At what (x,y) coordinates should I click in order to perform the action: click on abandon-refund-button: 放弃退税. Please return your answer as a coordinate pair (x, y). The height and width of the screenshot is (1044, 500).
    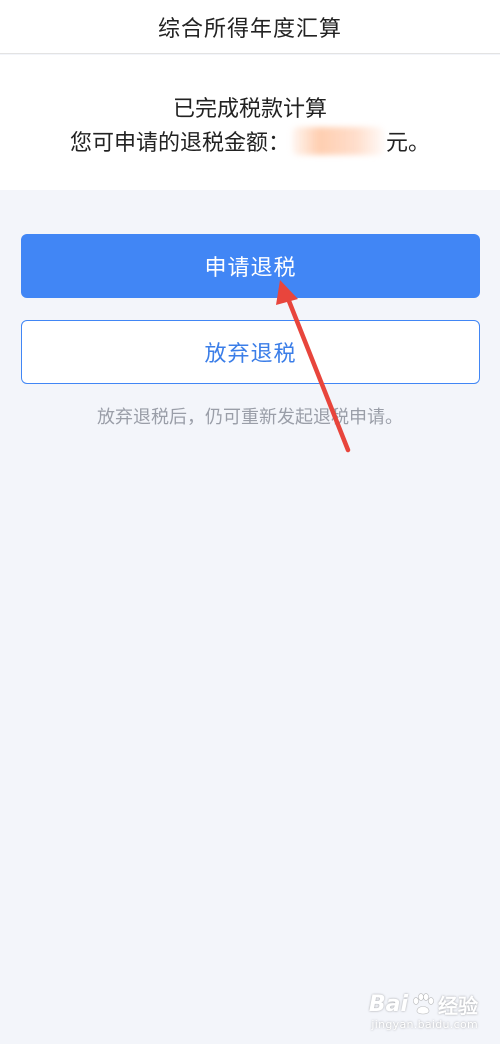
    Looking at the image, I should click on (250, 352).